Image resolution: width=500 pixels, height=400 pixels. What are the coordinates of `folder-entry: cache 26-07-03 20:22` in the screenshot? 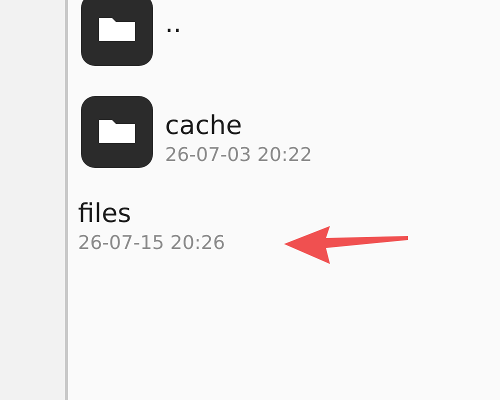 It's located at (190, 147).